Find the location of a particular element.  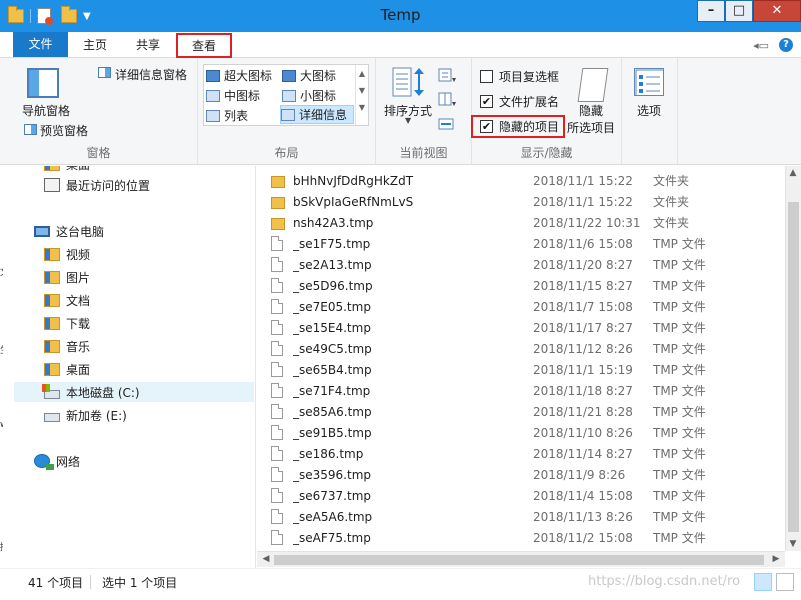

file-type: 文件夹 is located at coordinates (671, 181).